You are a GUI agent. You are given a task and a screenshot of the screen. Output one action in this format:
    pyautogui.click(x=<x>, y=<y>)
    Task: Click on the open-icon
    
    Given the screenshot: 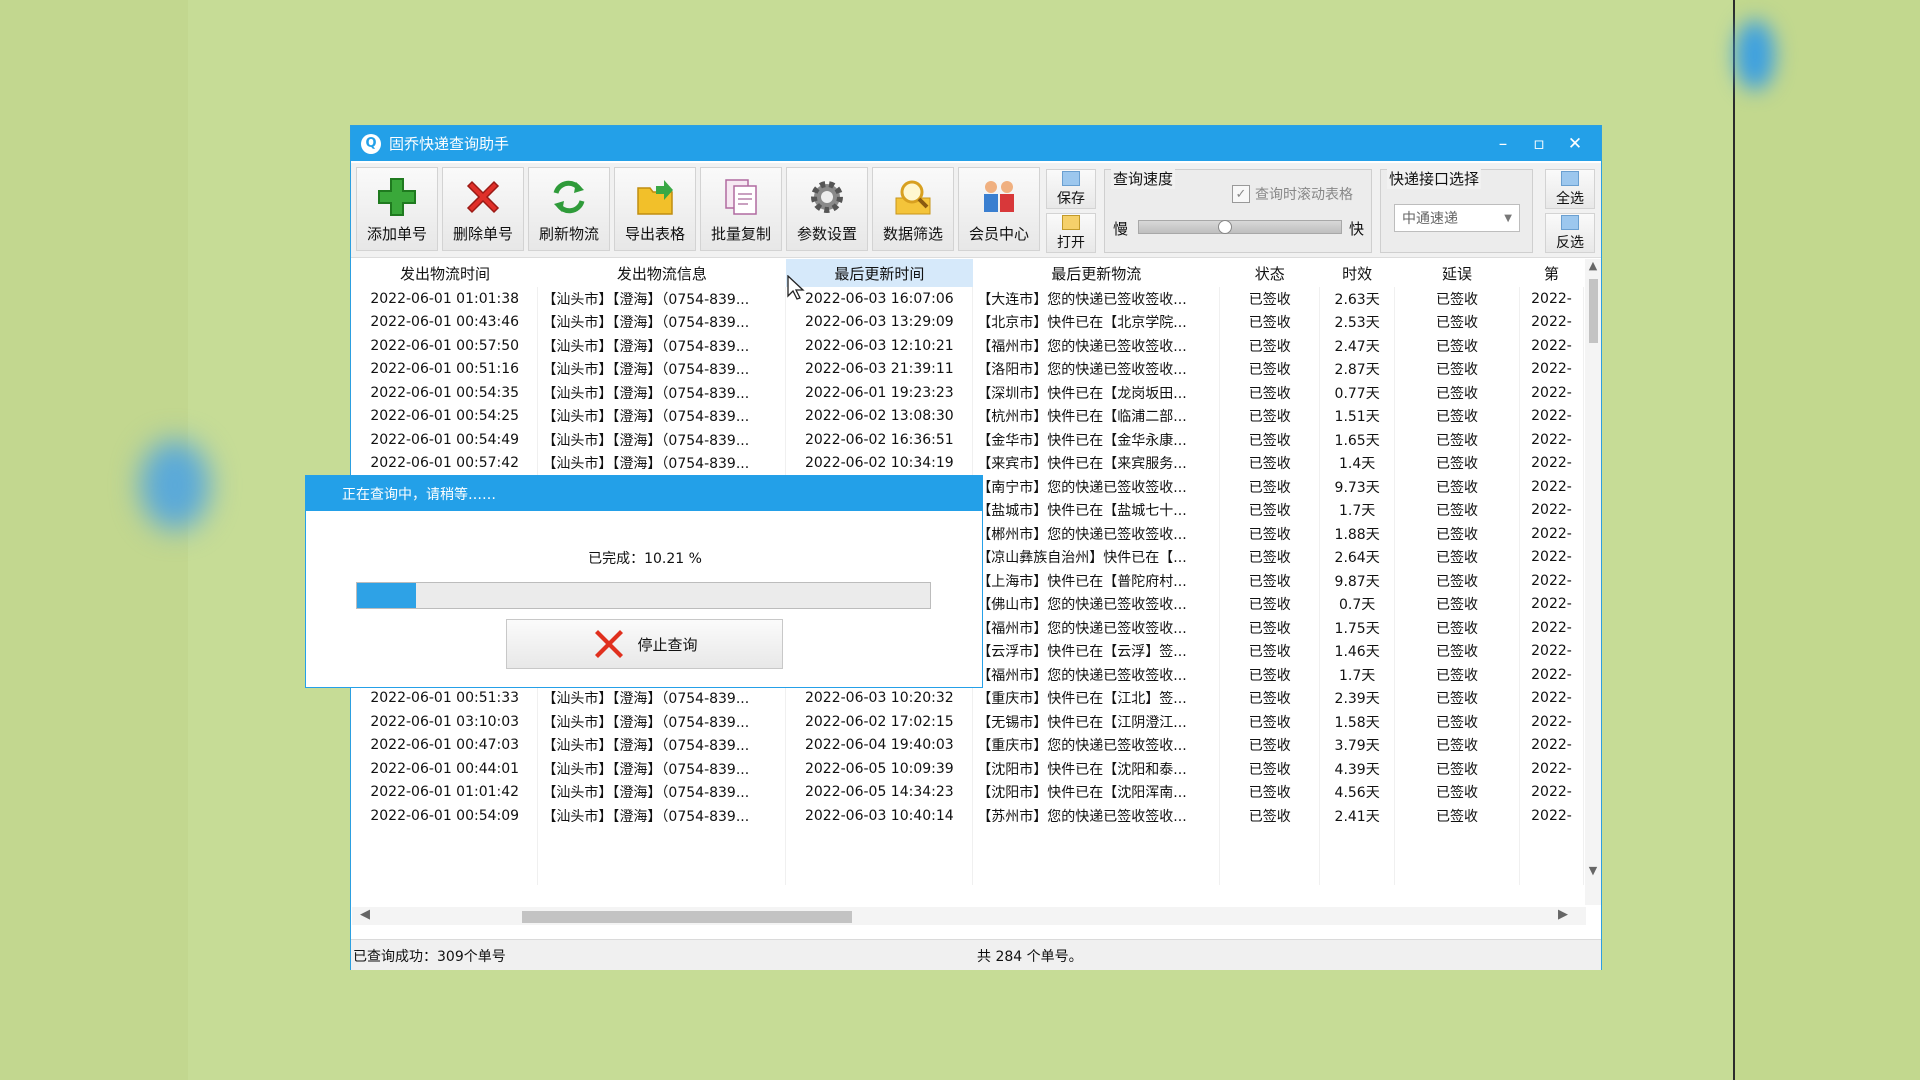 What is the action you would take?
    pyautogui.click(x=1071, y=222)
    